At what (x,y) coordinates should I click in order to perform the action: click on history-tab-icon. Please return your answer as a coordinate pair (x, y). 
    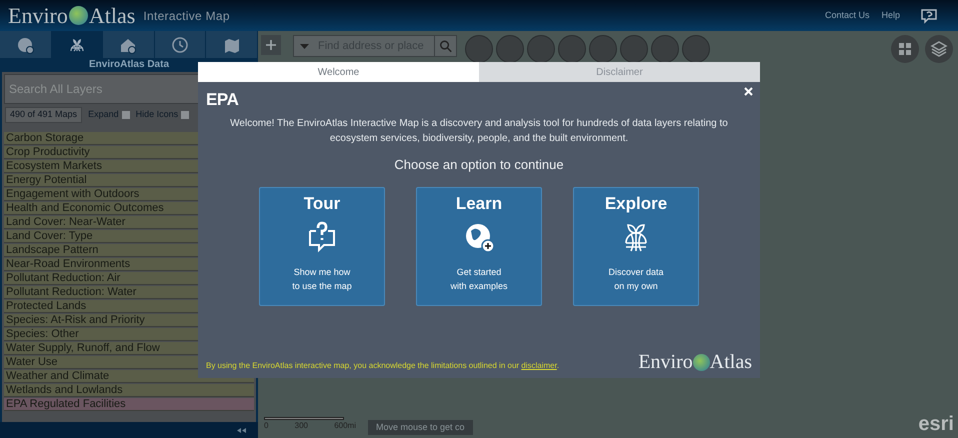
    Looking at the image, I should click on (180, 44).